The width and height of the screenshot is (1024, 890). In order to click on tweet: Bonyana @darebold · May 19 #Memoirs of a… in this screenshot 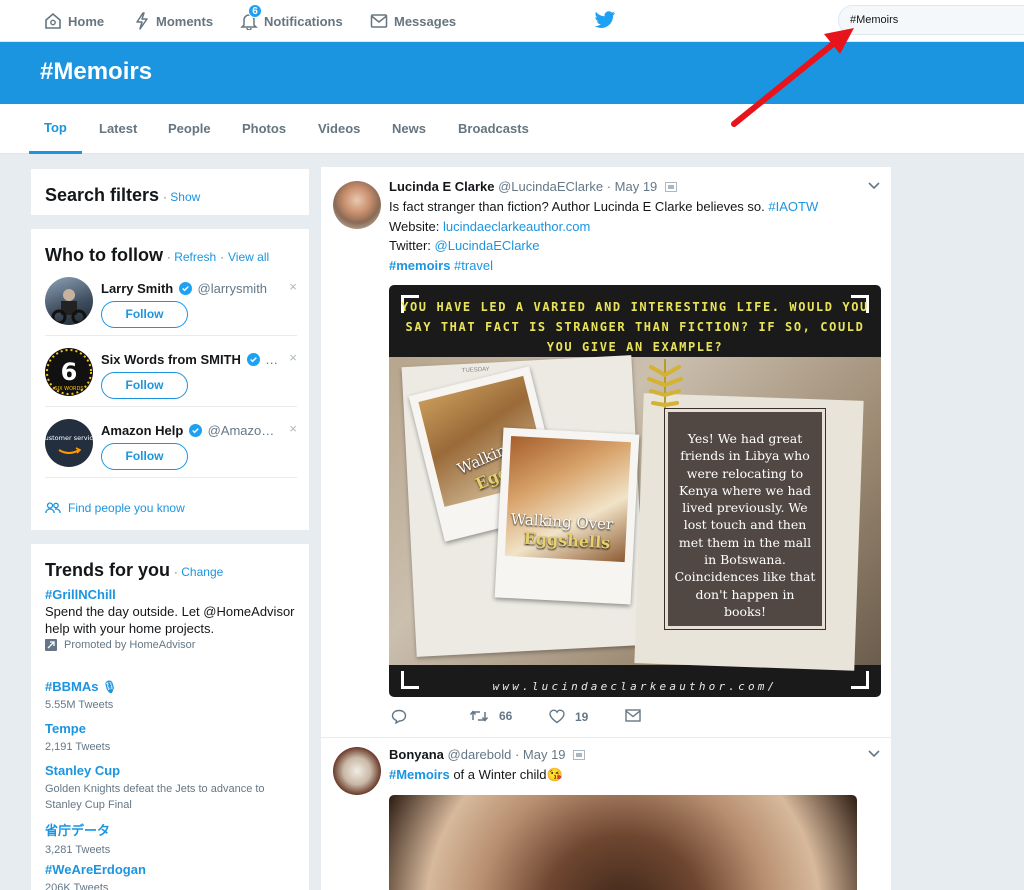, I will do `click(606, 818)`.